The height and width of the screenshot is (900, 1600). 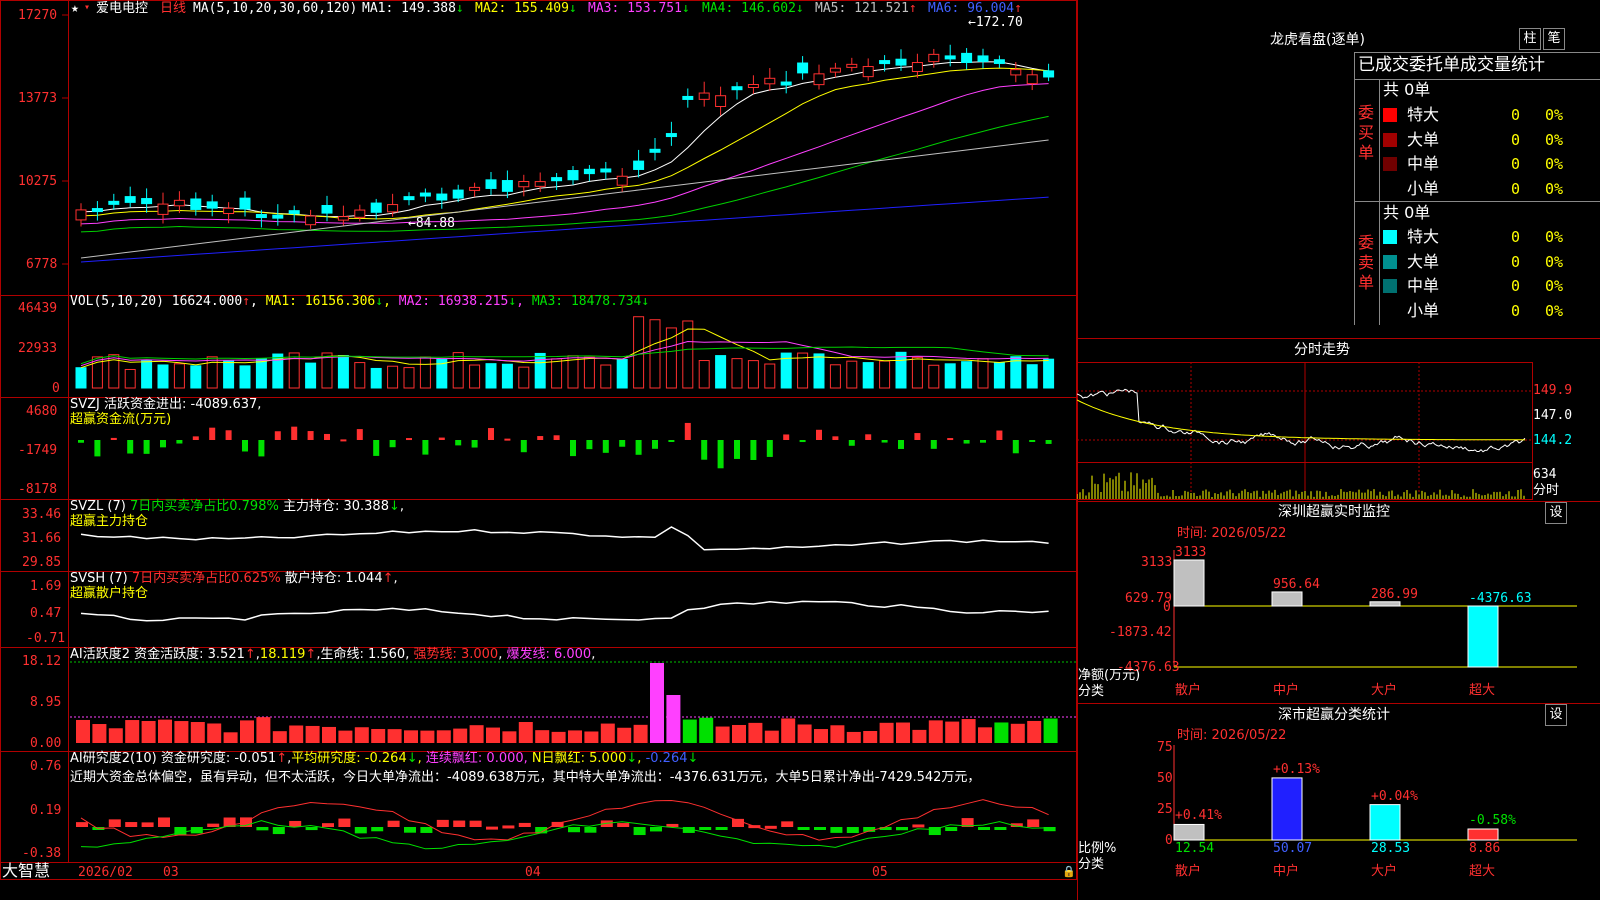 I want to click on svzj-axis-label: 4680, so click(x=42, y=411).